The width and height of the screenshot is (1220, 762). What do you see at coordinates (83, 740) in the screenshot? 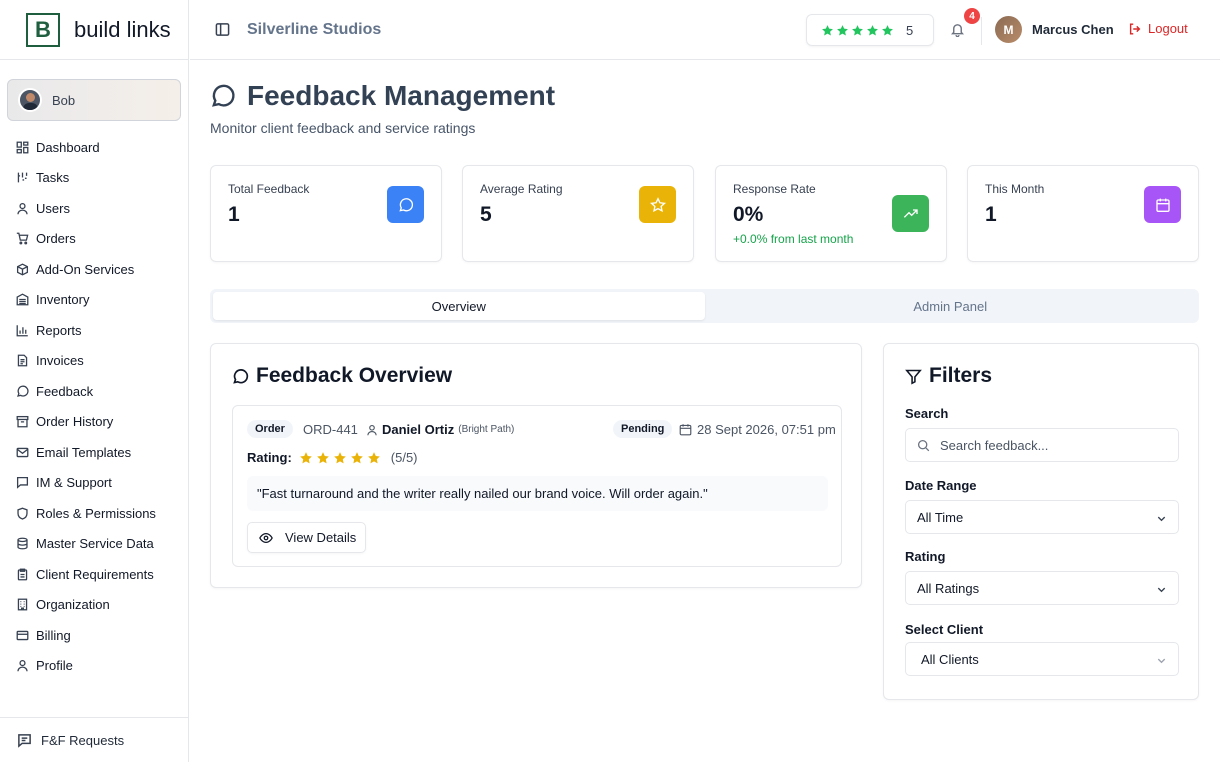
I see `sidebar-footer-label: F&F Requests` at bounding box center [83, 740].